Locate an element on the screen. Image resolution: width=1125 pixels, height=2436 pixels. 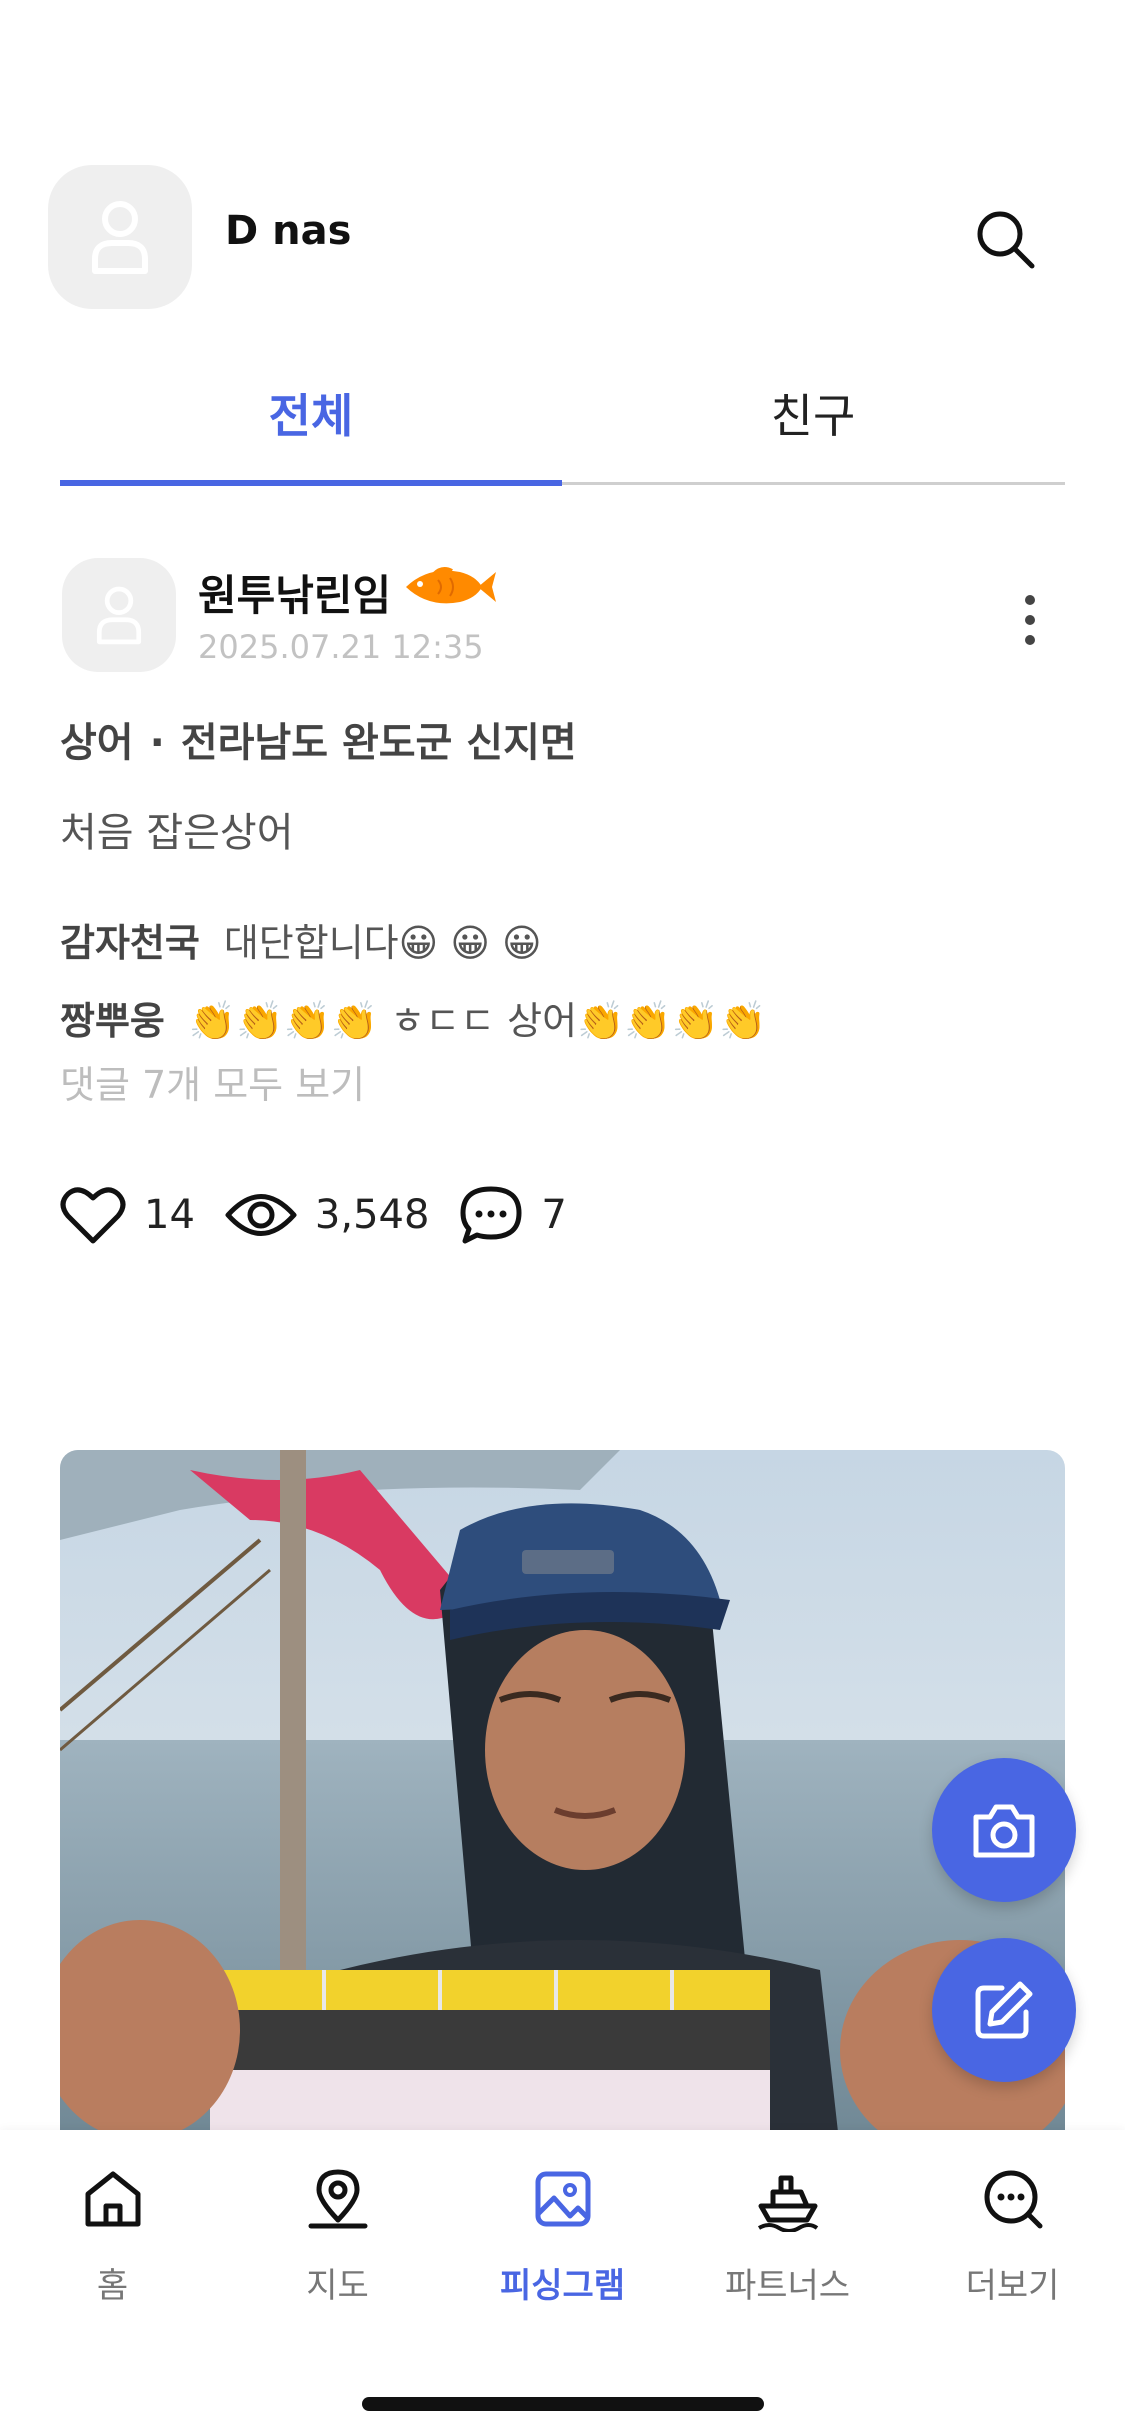
post-body-text: 처음 잡은상어 is located at coordinates (177, 833).